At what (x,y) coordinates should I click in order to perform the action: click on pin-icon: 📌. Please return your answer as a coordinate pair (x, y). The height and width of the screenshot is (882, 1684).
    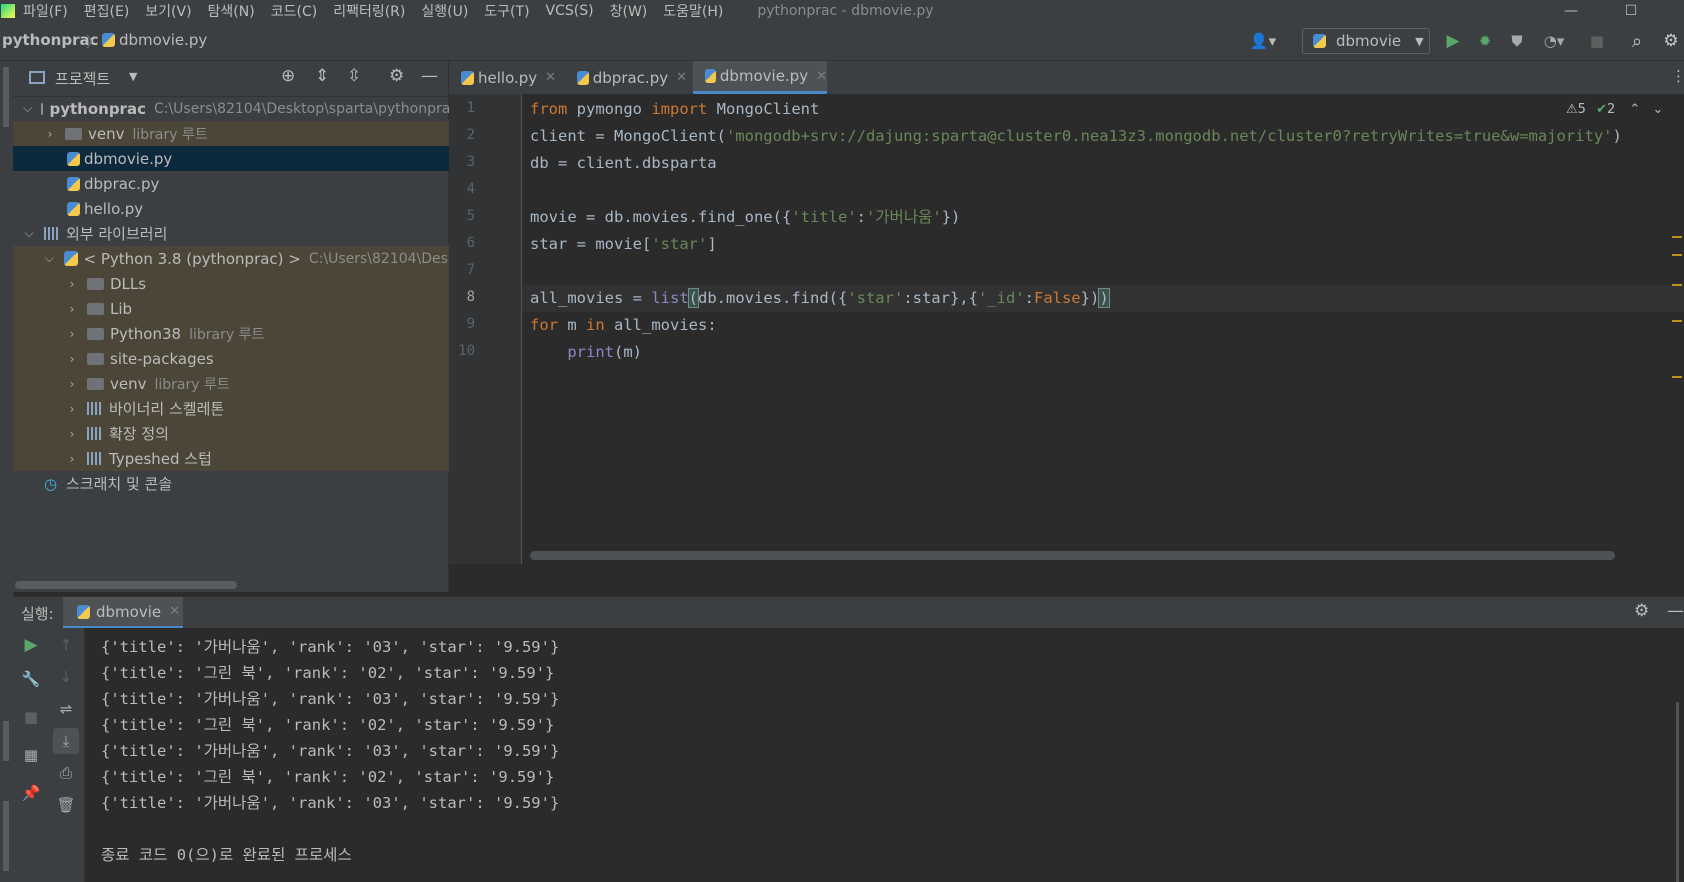
    Looking at the image, I should click on (31, 793).